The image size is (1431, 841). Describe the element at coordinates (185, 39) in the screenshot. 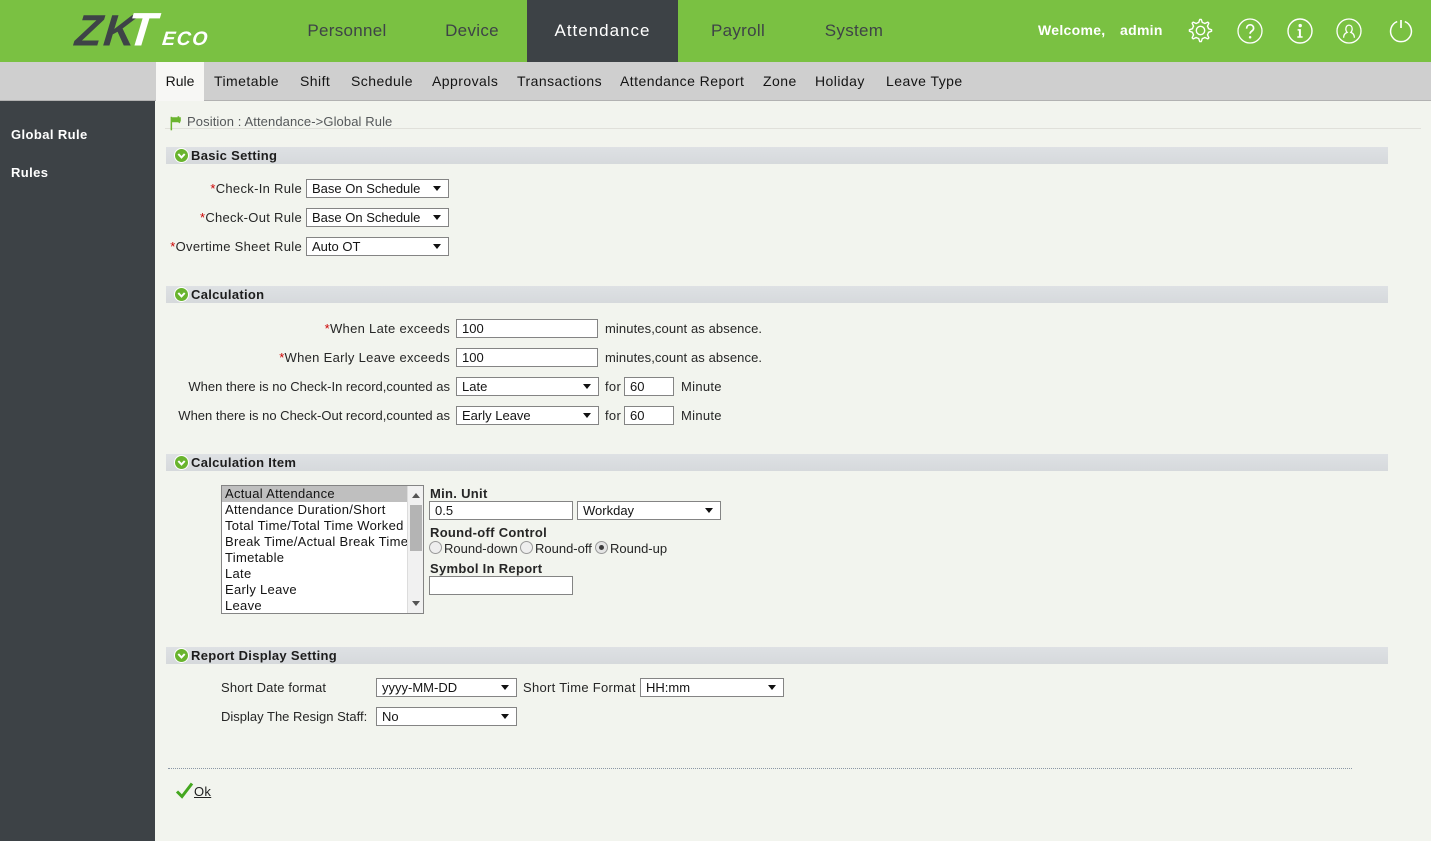

I see `svg-text: ECO` at that location.